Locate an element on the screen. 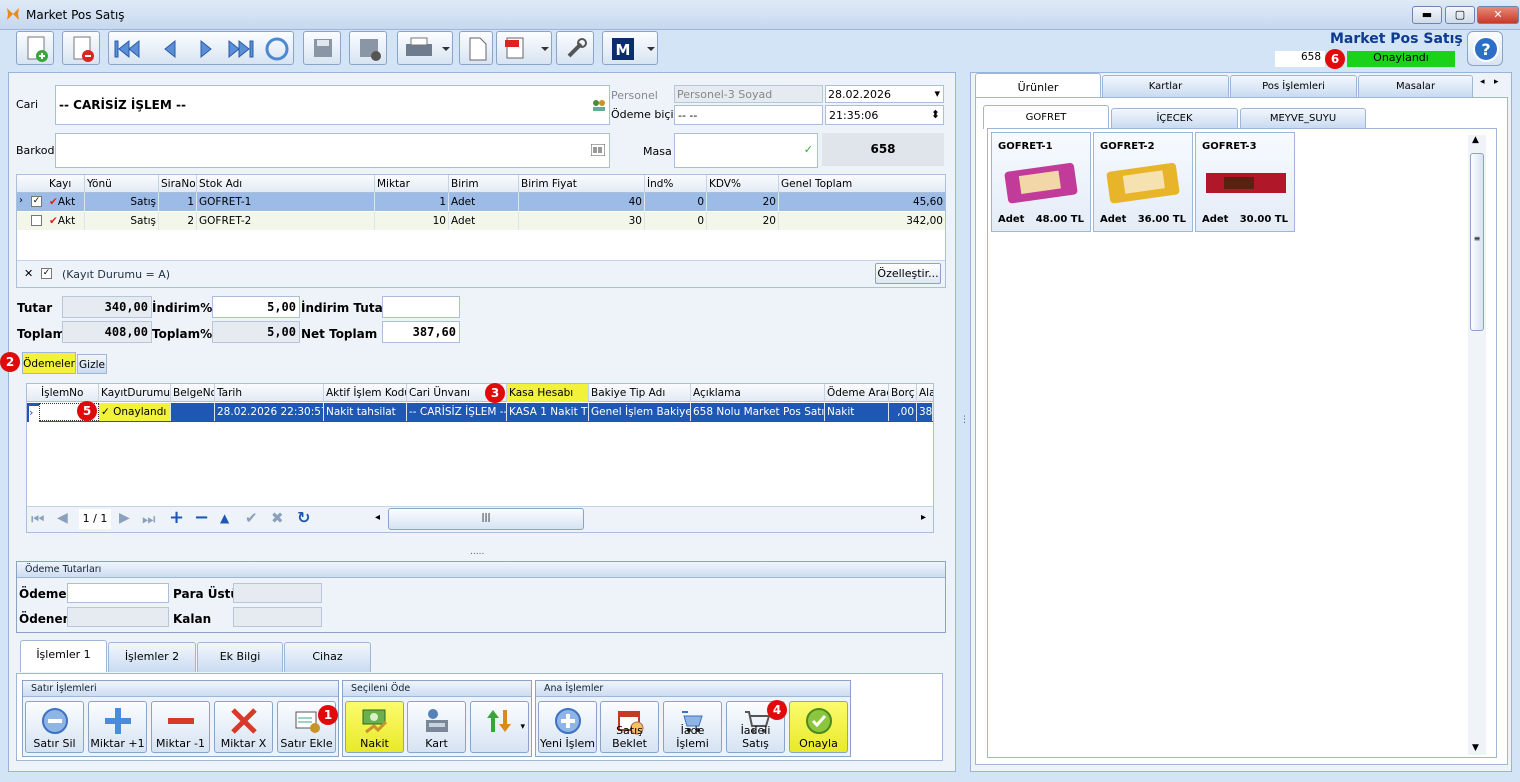 This screenshot has width=1520, height=782. tab-ek-bilgi: Ek Bilgi is located at coordinates (240, 657).